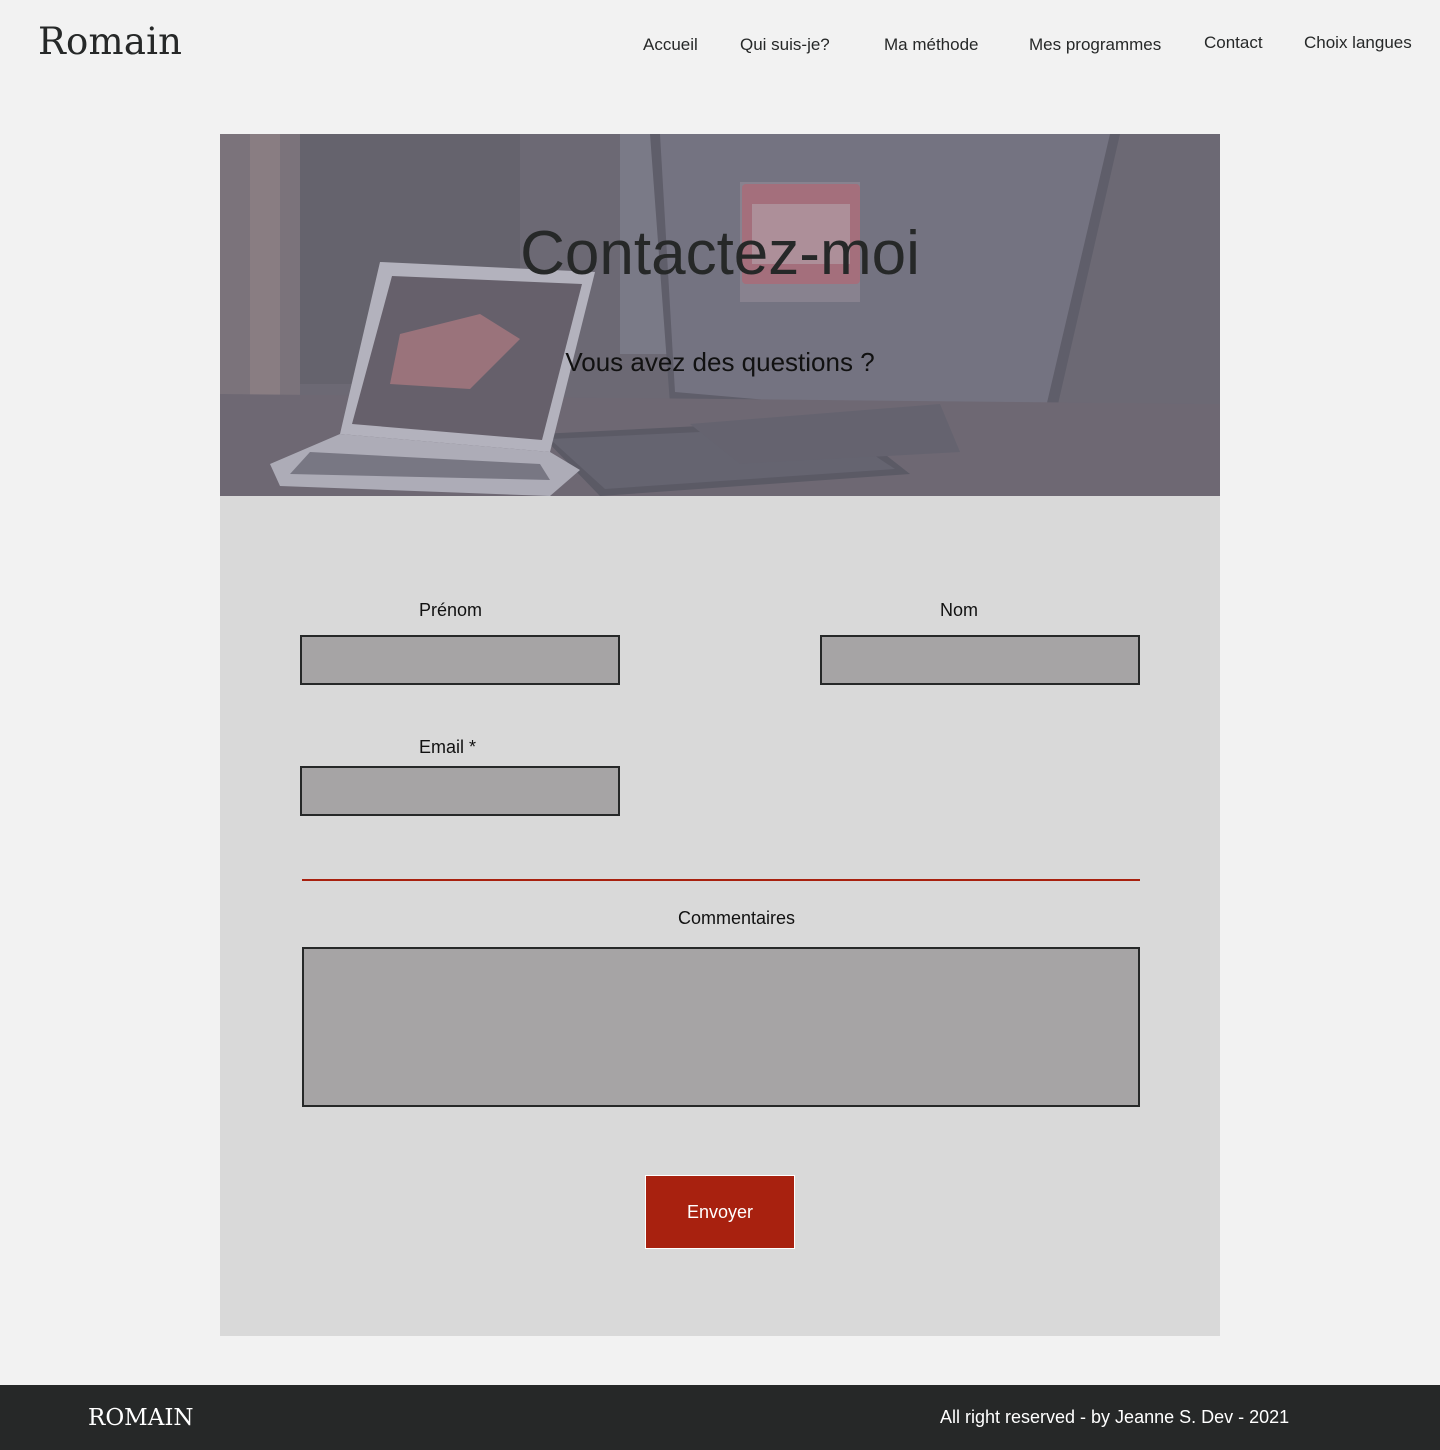 Image resolution: width=1440 pixels, height=1450 pixels. I want to click on comments-textarea, so click(721, 1027).